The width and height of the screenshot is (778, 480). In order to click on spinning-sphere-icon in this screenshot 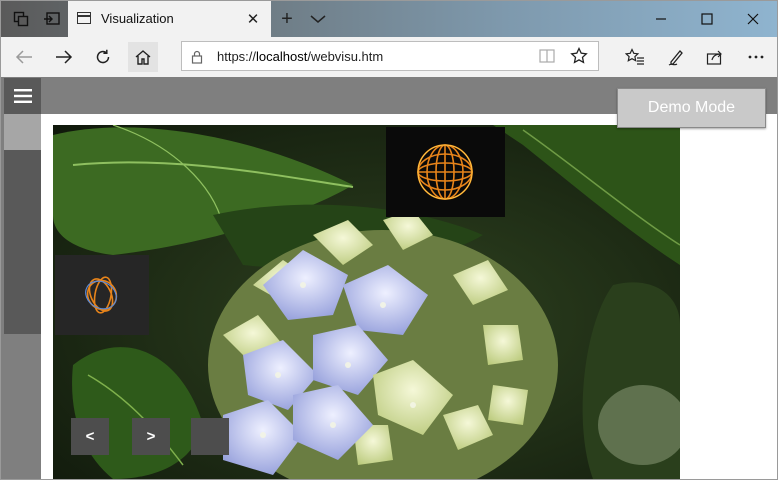, I will do `click(445, 172)`.